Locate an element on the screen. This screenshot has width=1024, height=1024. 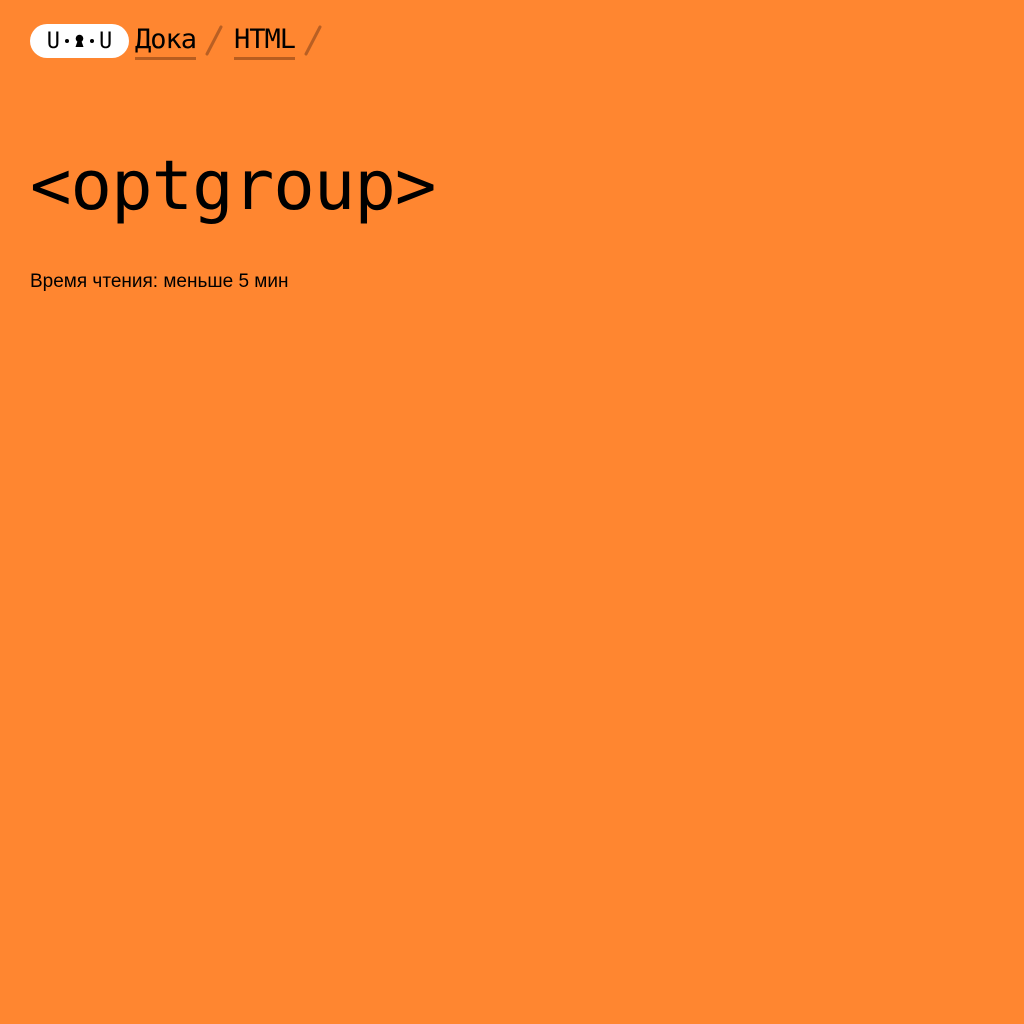
logo-dot-left is located at coordinates (67, 41).